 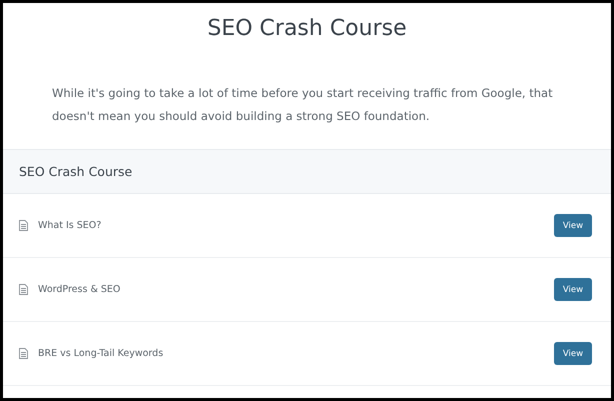 I want to click on lesson-title: BRE vs Long-Tail Keywords, so click(x=101, y=353).